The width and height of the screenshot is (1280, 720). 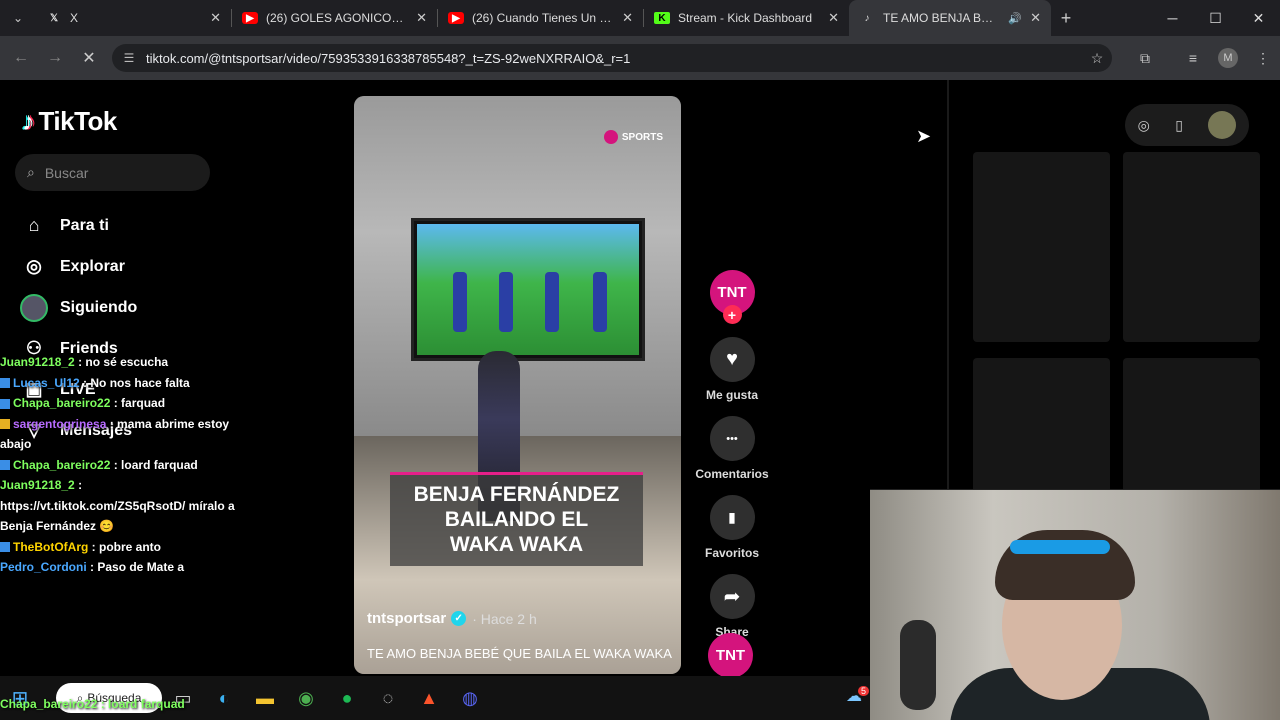 What do you see at coordinates (21, 58) in the screenshot?
I see `back-arrow-icon: ←` at bounding box center [21, 58].